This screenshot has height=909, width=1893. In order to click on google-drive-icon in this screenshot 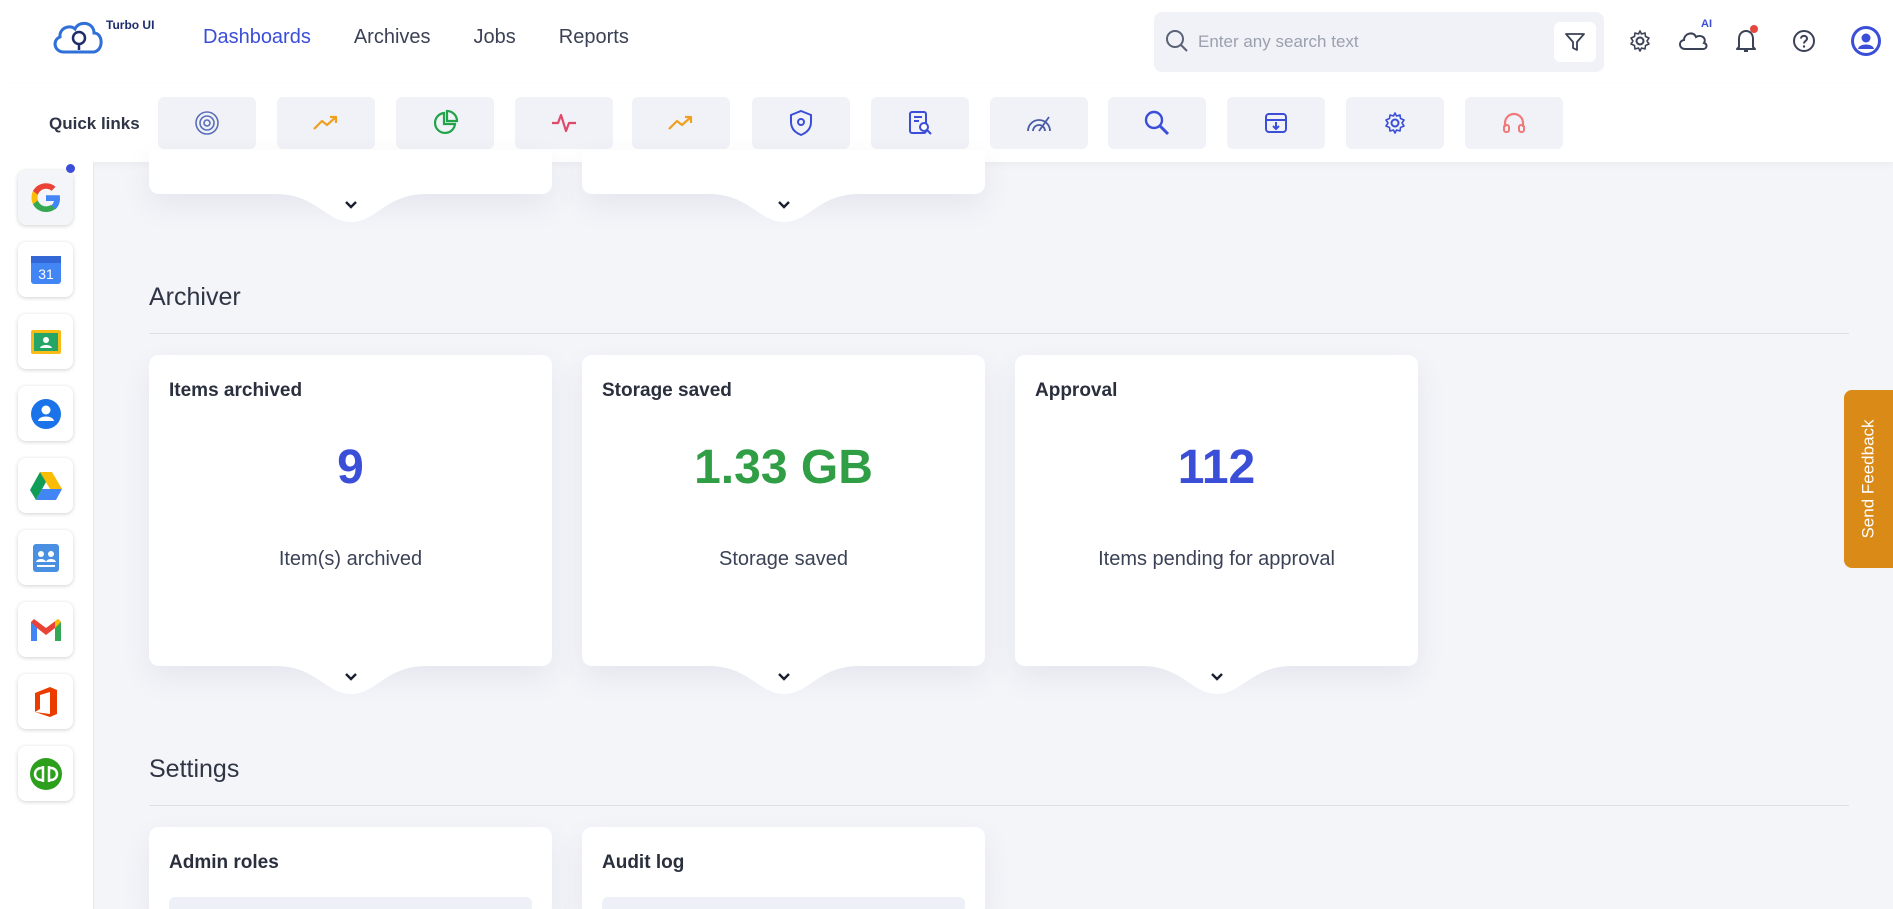, I will do `click(45, 485)`.